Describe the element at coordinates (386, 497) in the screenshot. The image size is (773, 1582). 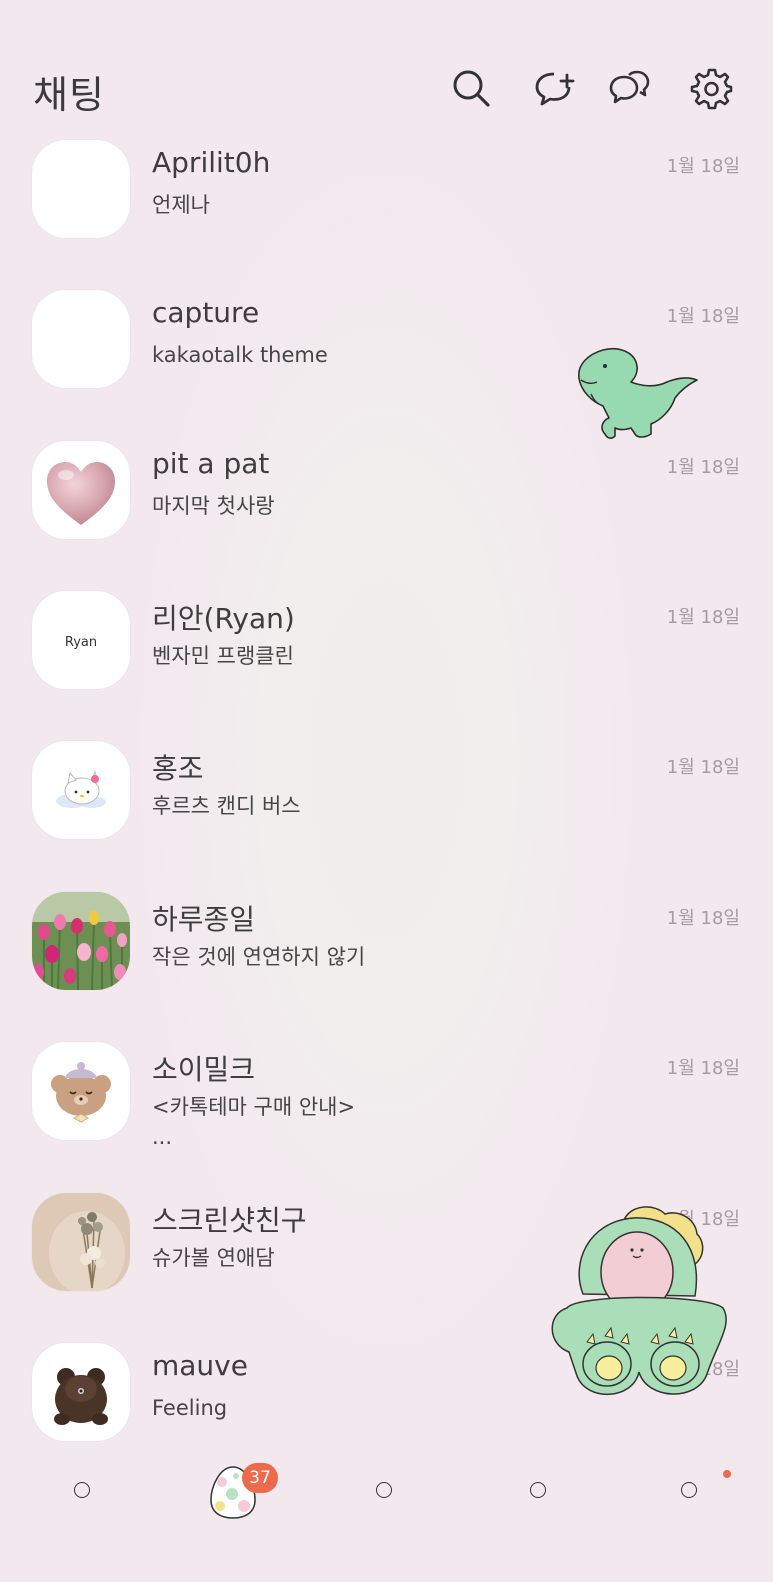
I see `chat-list-item: pit a pat 마지막 첫사랑 1월 18일` at that location.